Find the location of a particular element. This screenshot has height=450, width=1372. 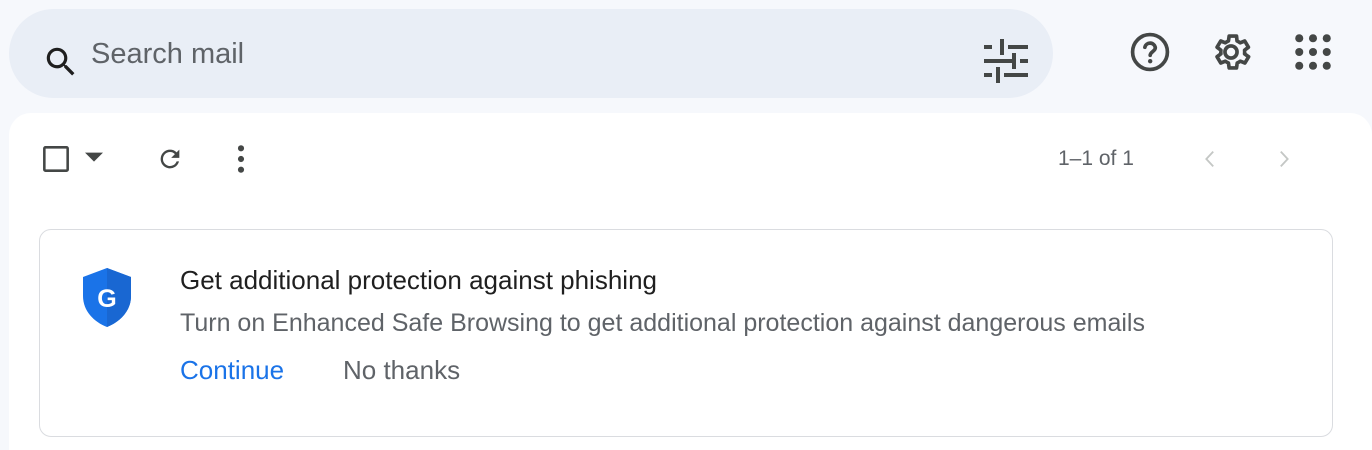

settings-gear-icon is located at coordinates (1231, 52).